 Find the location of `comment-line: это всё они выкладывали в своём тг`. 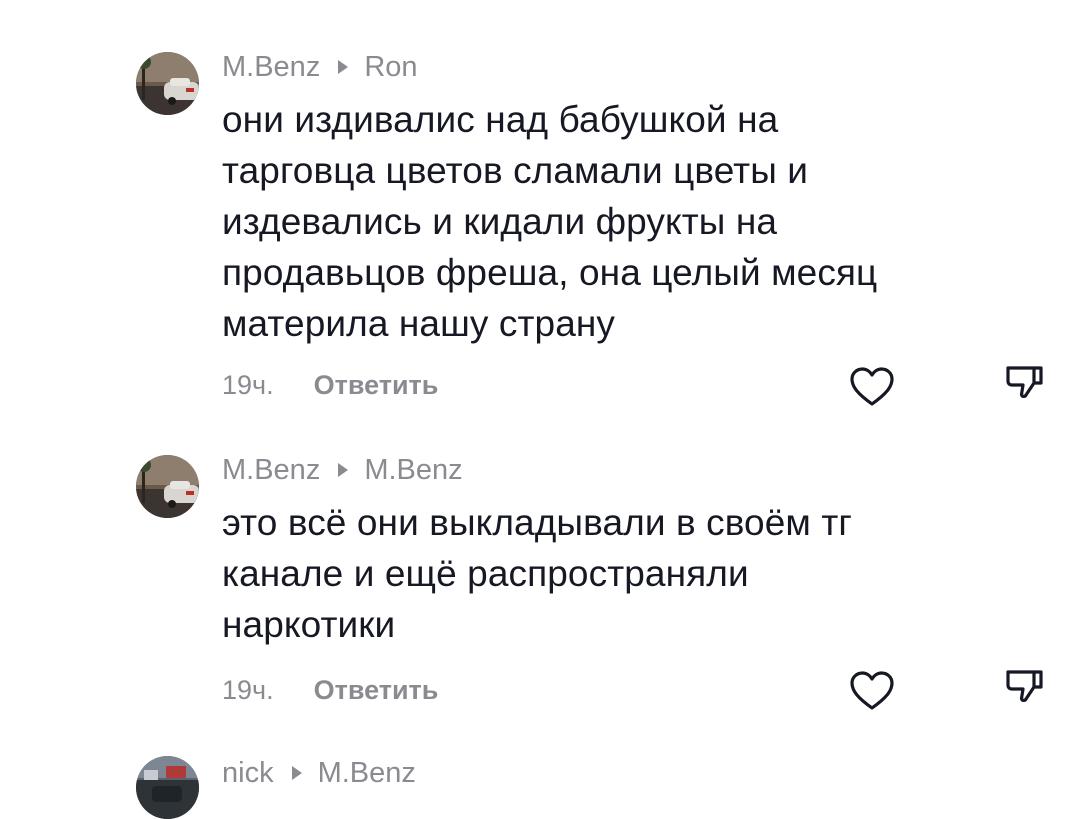

comment-line: это всё они выкладывали в своём тг is located at coordinates (537, 522).